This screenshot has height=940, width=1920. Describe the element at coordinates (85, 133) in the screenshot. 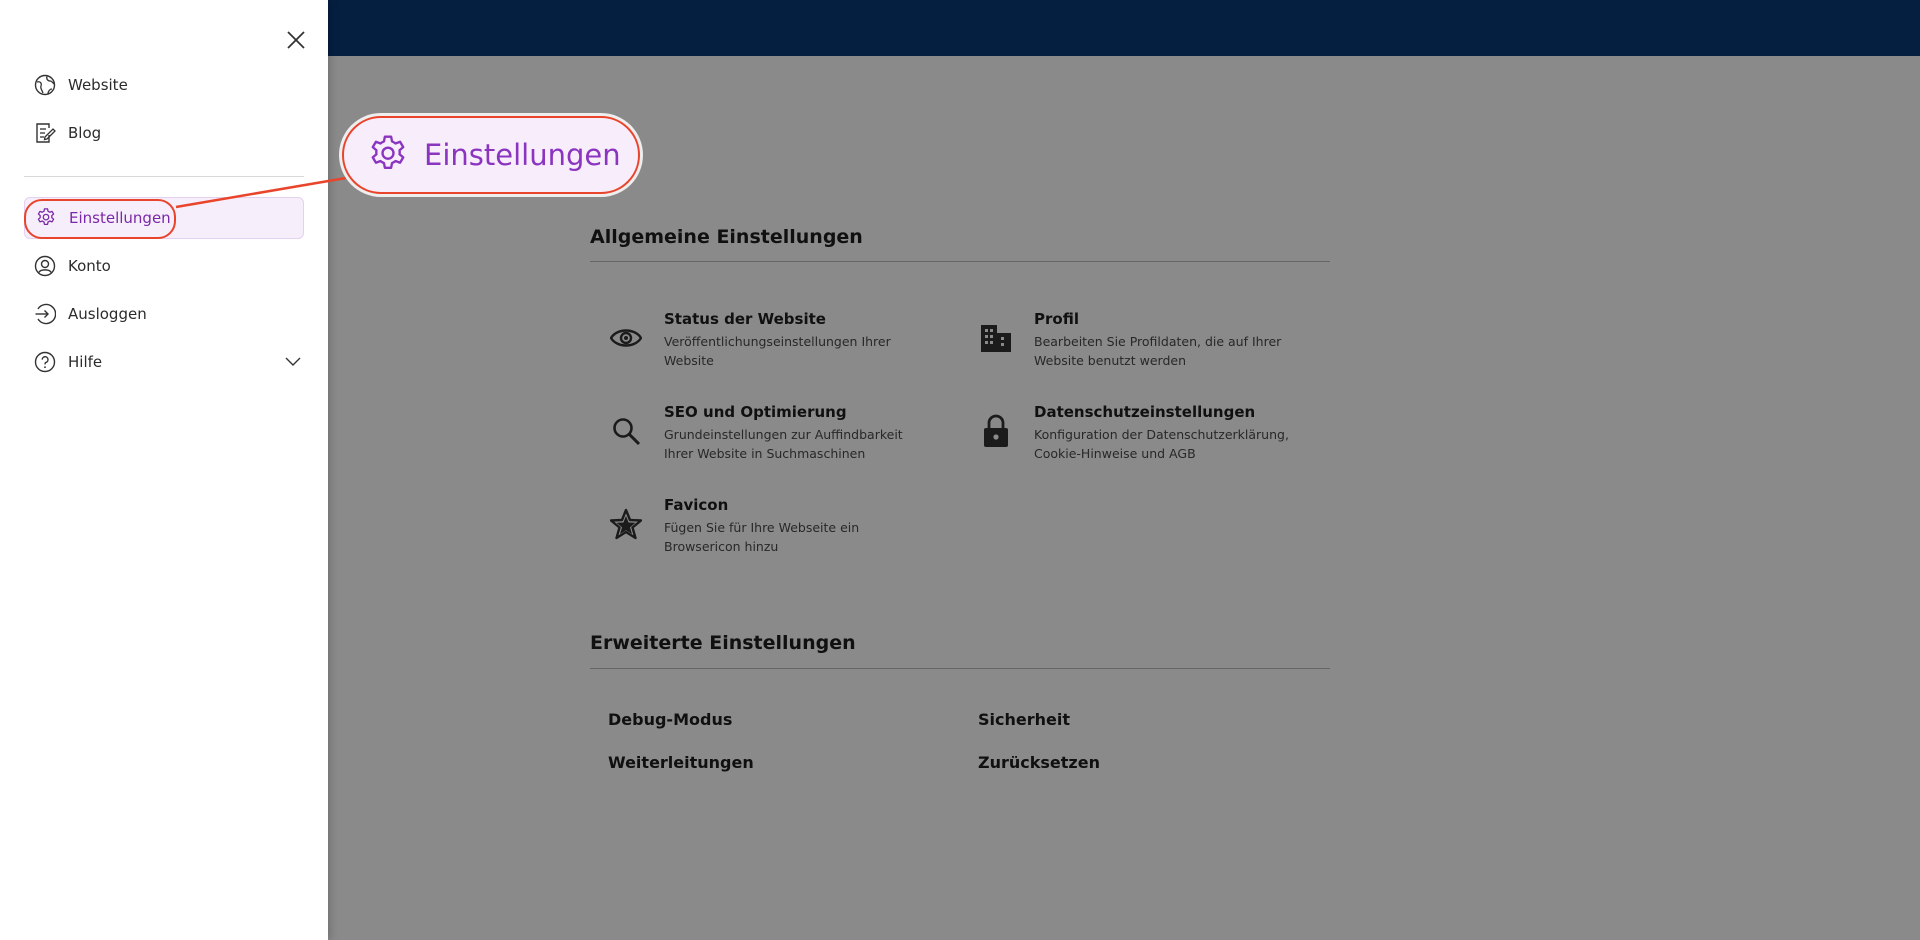

I see `nav-item-label: Blog` at that location.